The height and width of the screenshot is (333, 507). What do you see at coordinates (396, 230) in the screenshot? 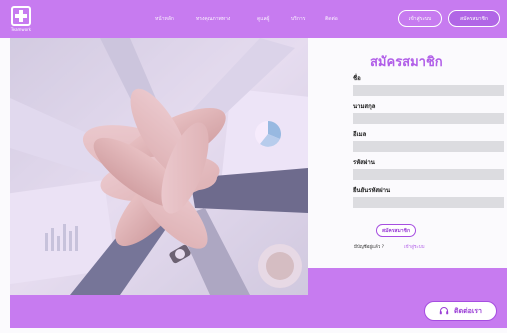
I see `register-submit-button: สมัครสมาชิก` at bounding box center [396, 230].